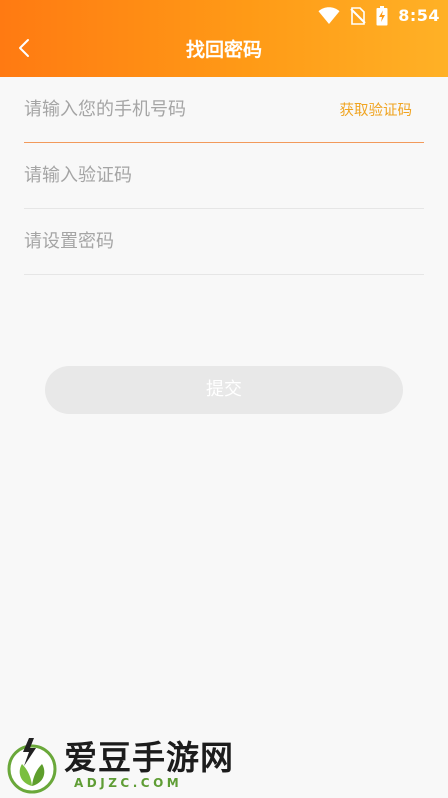 Image resolution: width=448 pixels, height=798 pixels. Describe the element at coordinates (223, 50) in the screenshot. I see `page-title: 找回密码` at that location.